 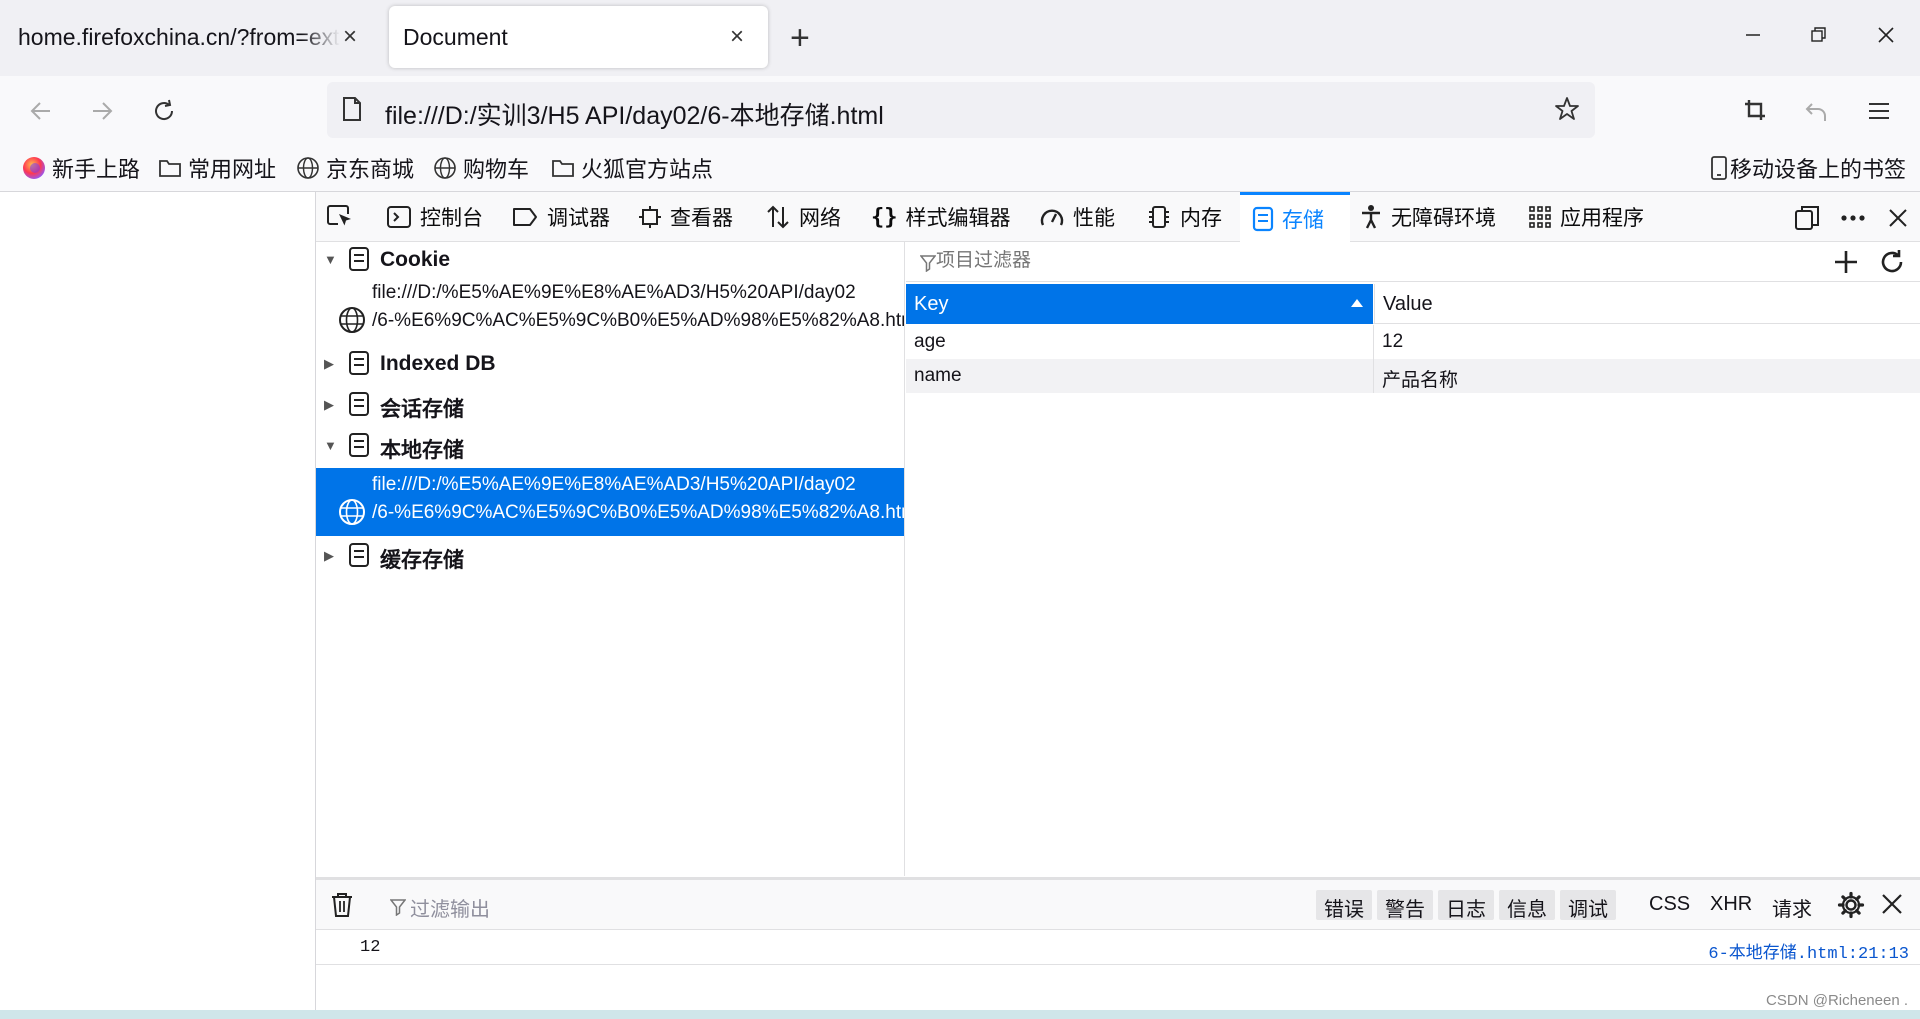 What do you see at coordinates (102, 111) in the screenshot?
I see `forward-arrow-icon` at bounding box center [102, 111].